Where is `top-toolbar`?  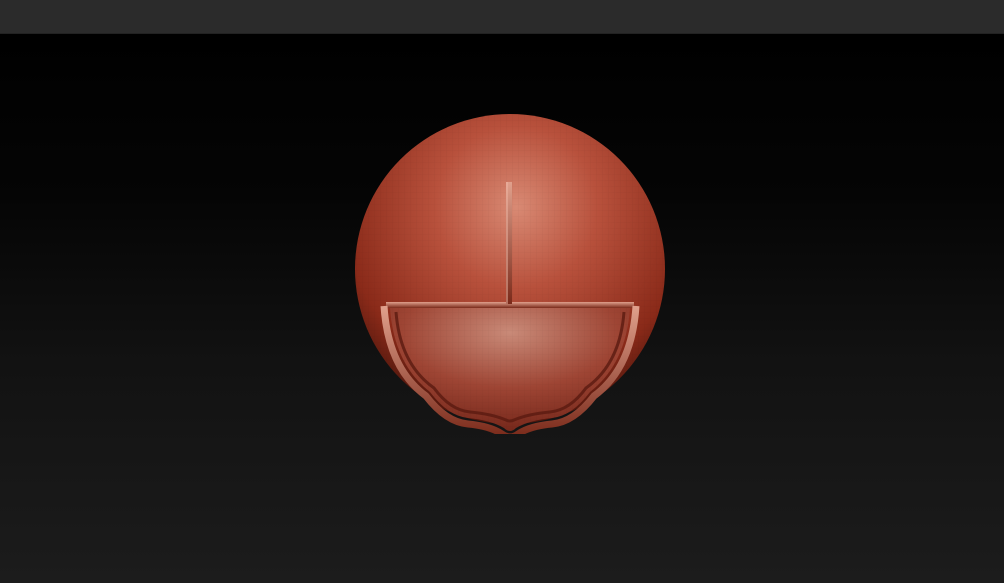
top-toolbar is located at coordinates (502, 17).